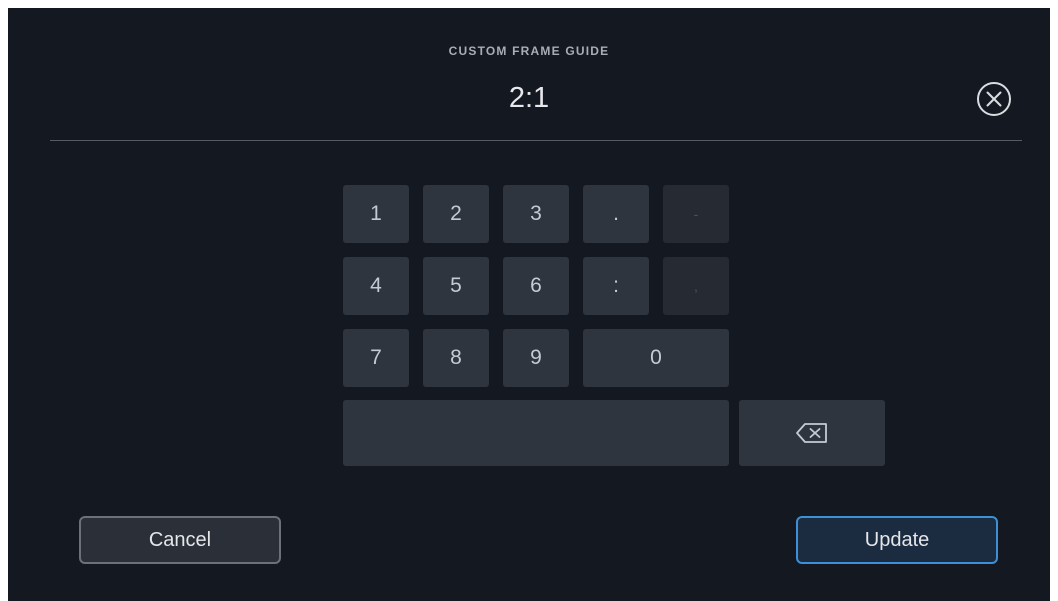 The image size is (1058, 601). Describe the element at coordinates (456, 214) in the screenshot. I see `key-2: 2` at that location.